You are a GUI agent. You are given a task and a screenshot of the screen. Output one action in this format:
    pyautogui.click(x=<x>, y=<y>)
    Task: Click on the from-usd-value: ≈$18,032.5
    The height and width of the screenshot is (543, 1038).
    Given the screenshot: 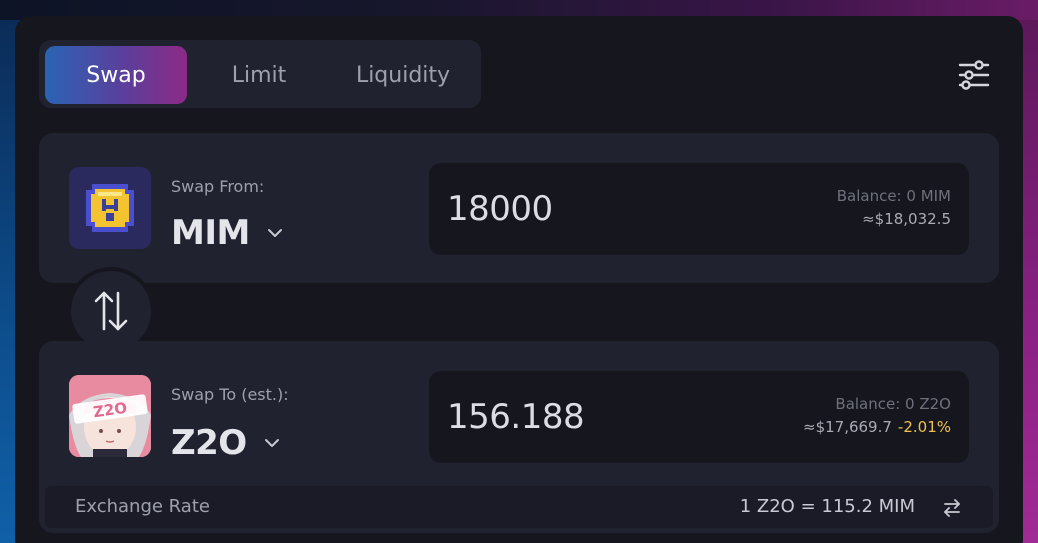 What is the action you would take?
    pyautogui.click(x=906, y=219)
    